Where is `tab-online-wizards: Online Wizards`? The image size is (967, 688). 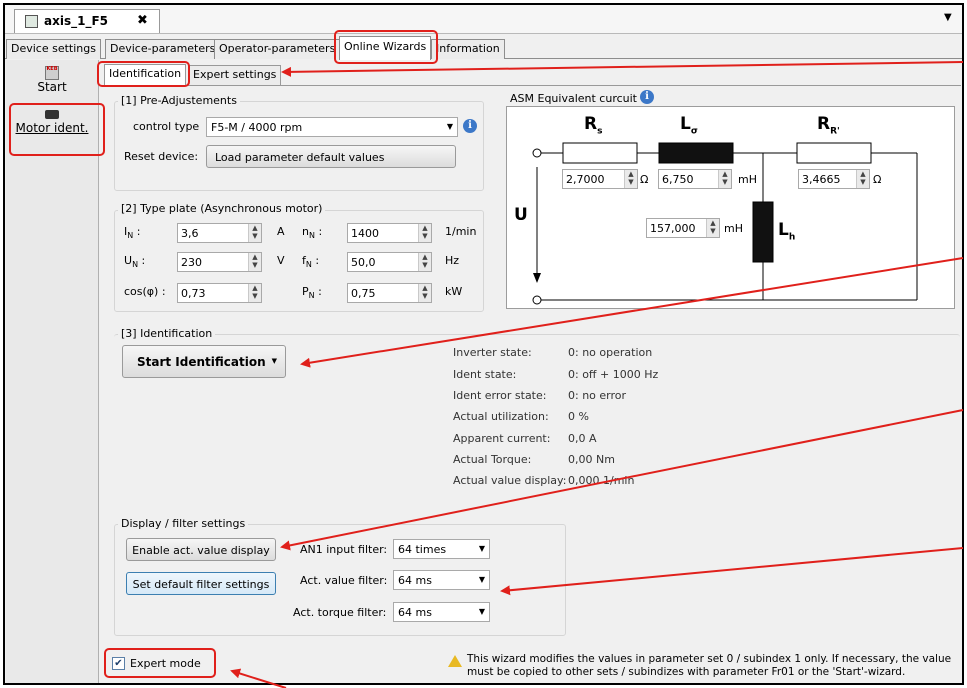
tab-online-wizards: Online Wizards is located at coordinates (385, 48).